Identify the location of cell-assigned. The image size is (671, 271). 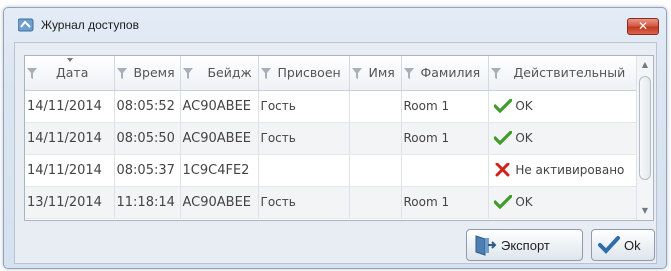
(304, 170).